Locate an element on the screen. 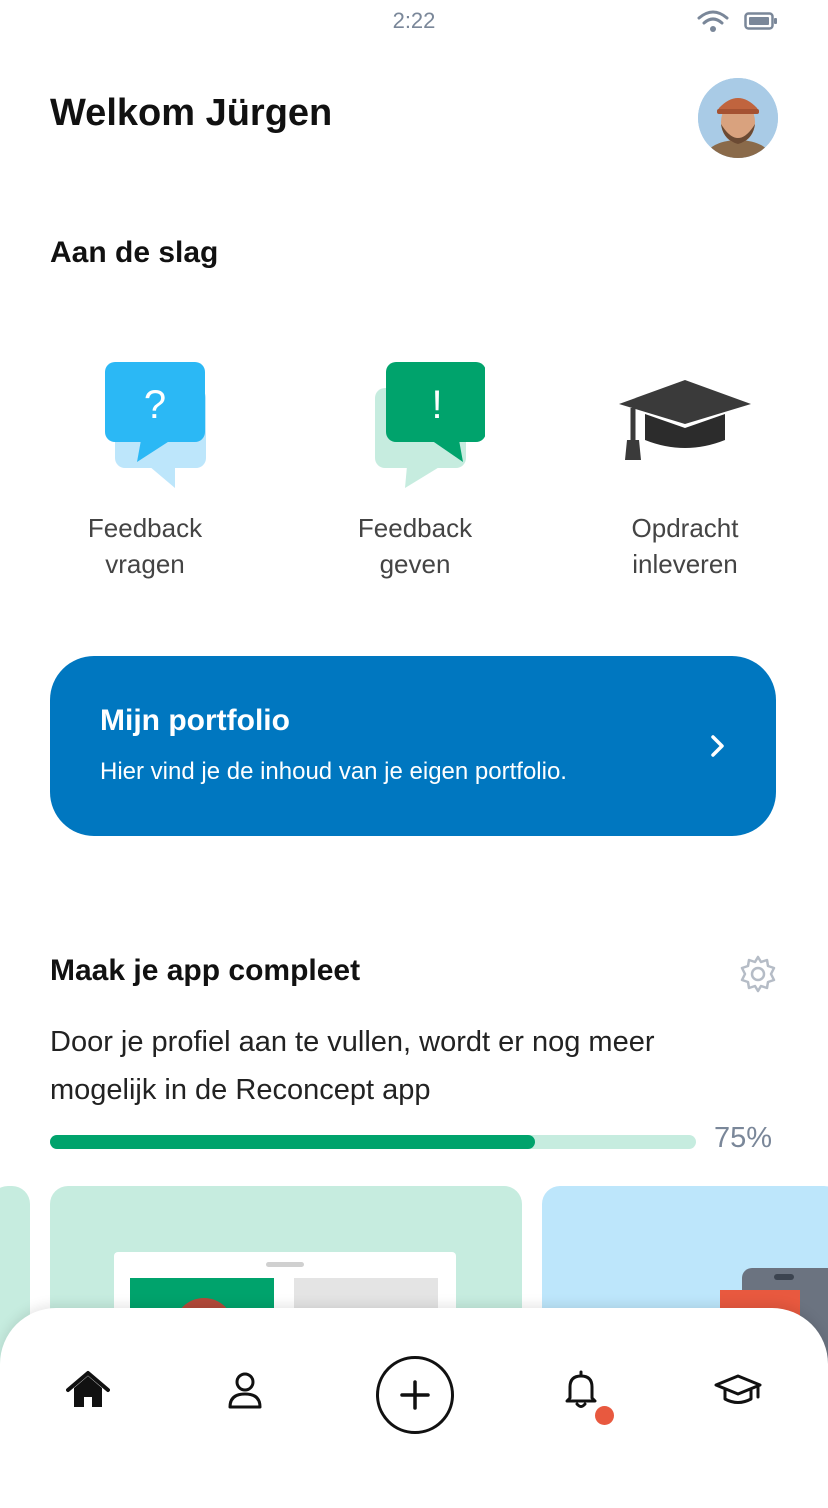  wifi-icon is located at coordinates (713, 21).